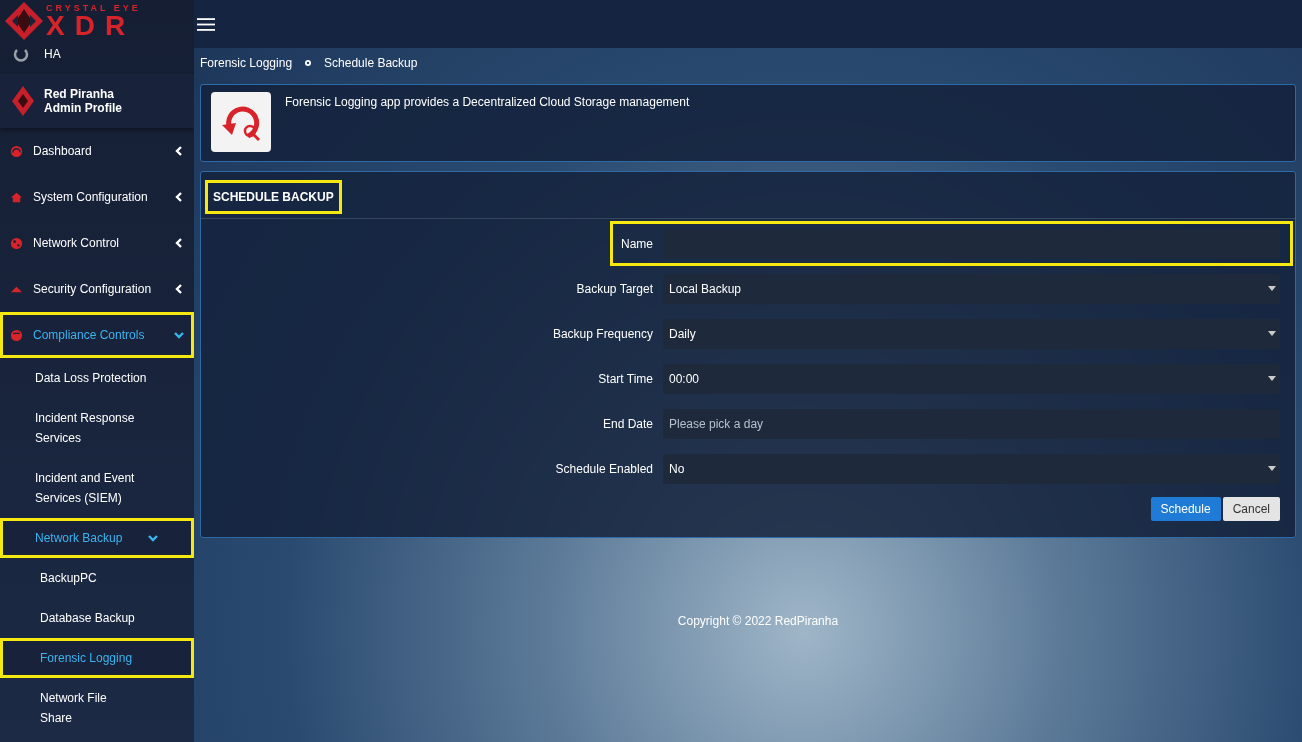  I want to click on app-description: Forensic Logging app provides a Decentralized Cloud Storage management, so click(487, 102).